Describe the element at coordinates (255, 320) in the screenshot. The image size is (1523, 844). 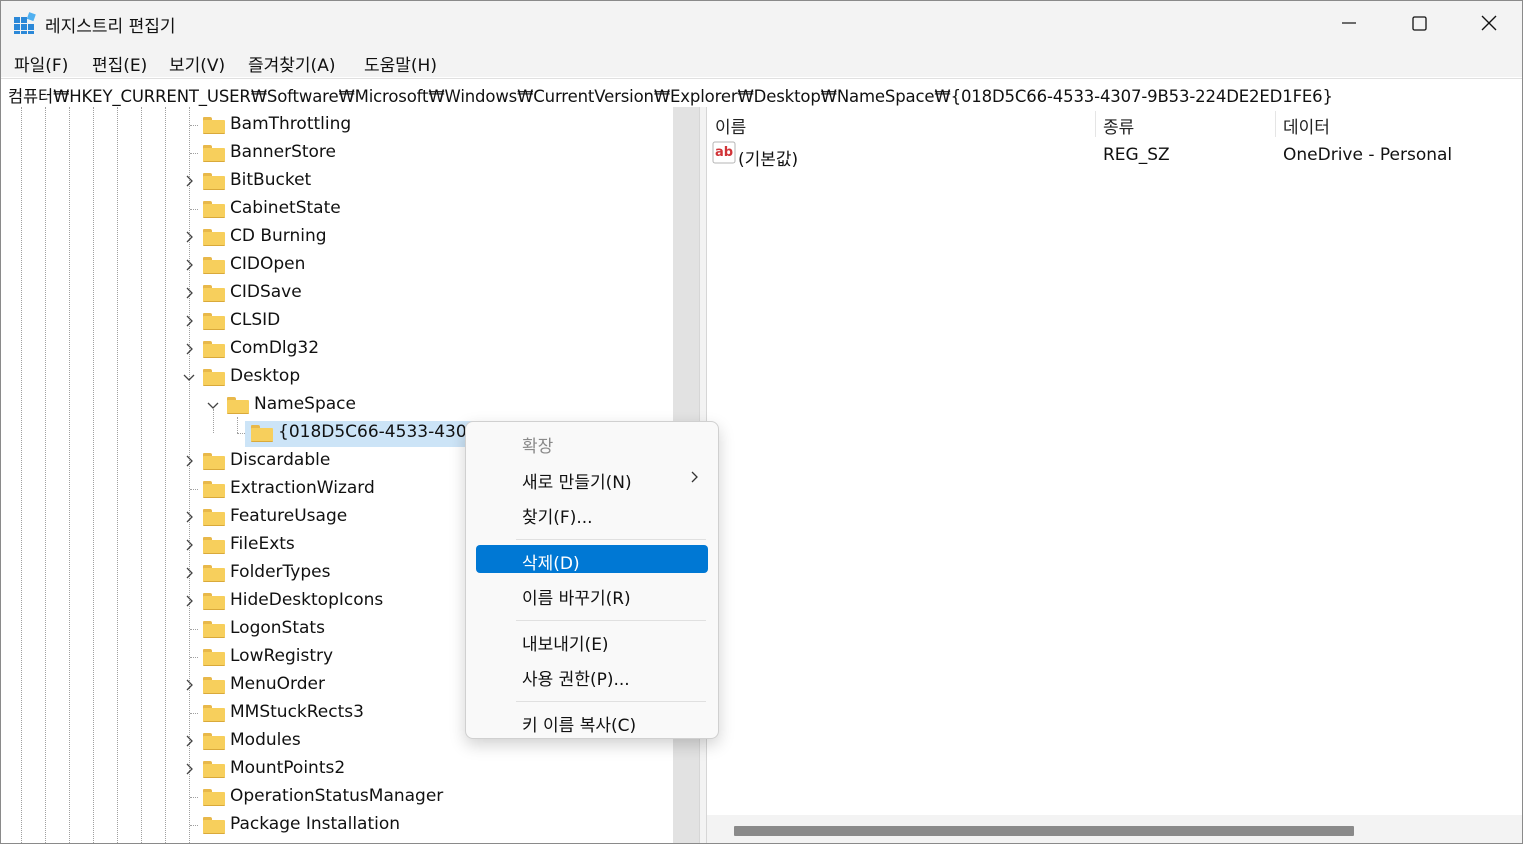
I see `tree-item-label: CLSID` at that location.